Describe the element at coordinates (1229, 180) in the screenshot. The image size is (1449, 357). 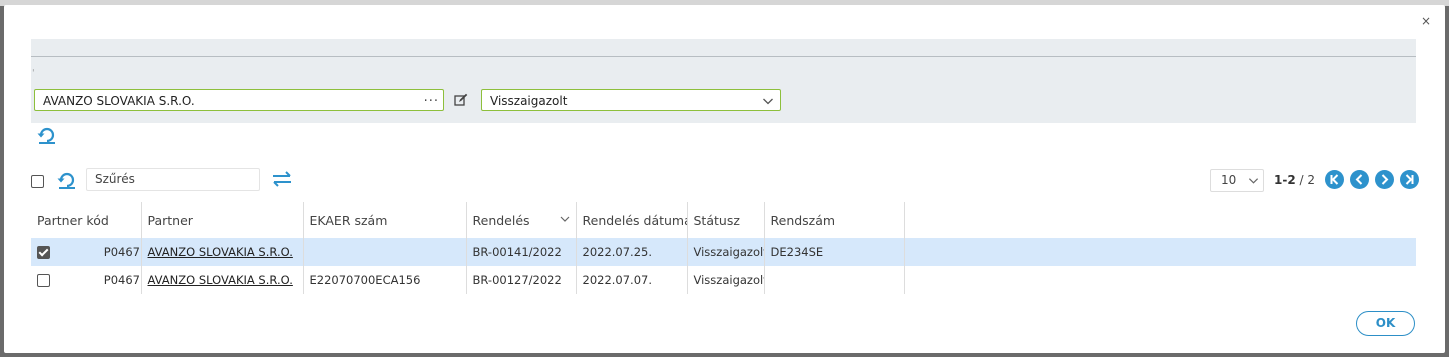
I see `page-size-value: 10` at that location.